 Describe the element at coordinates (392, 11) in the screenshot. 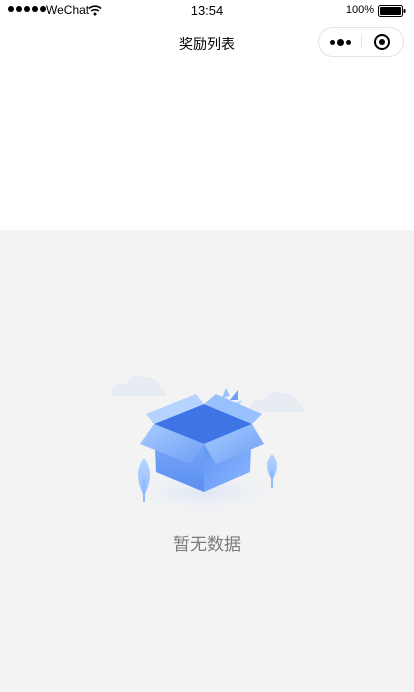

I see `battery-icon` at that location.